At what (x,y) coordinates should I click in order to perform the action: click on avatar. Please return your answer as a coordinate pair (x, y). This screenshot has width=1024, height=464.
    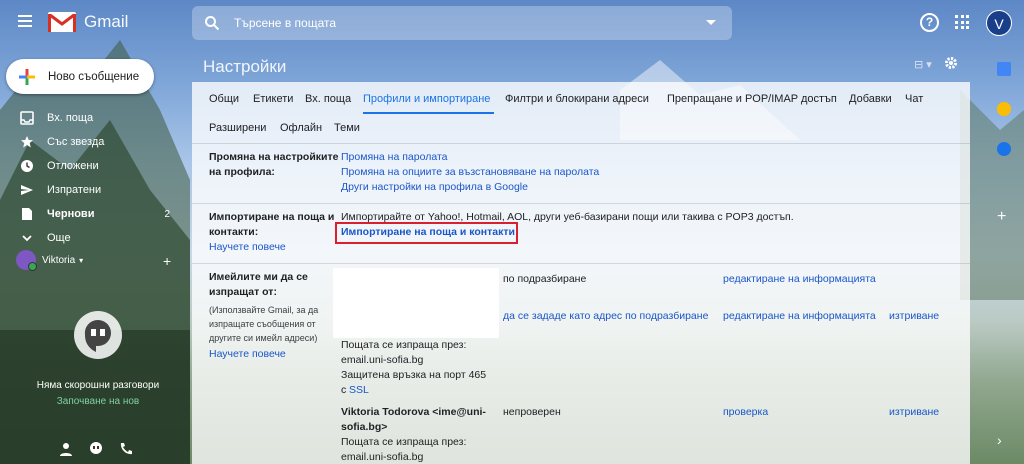
    Looking at the image, I should click on (26, 260).